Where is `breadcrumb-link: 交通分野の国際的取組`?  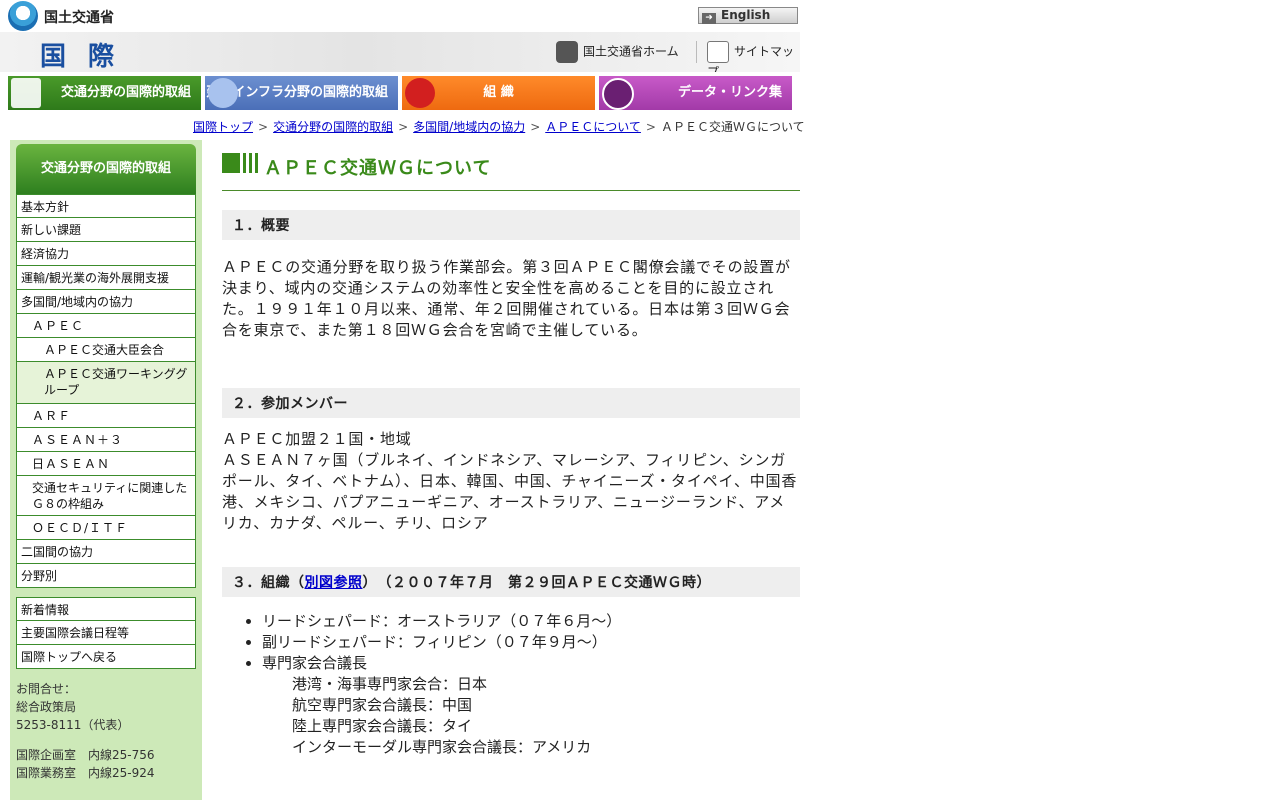
breadcrumb-link: 交通分野の国際的取組 is located at coordinates (333, 127).